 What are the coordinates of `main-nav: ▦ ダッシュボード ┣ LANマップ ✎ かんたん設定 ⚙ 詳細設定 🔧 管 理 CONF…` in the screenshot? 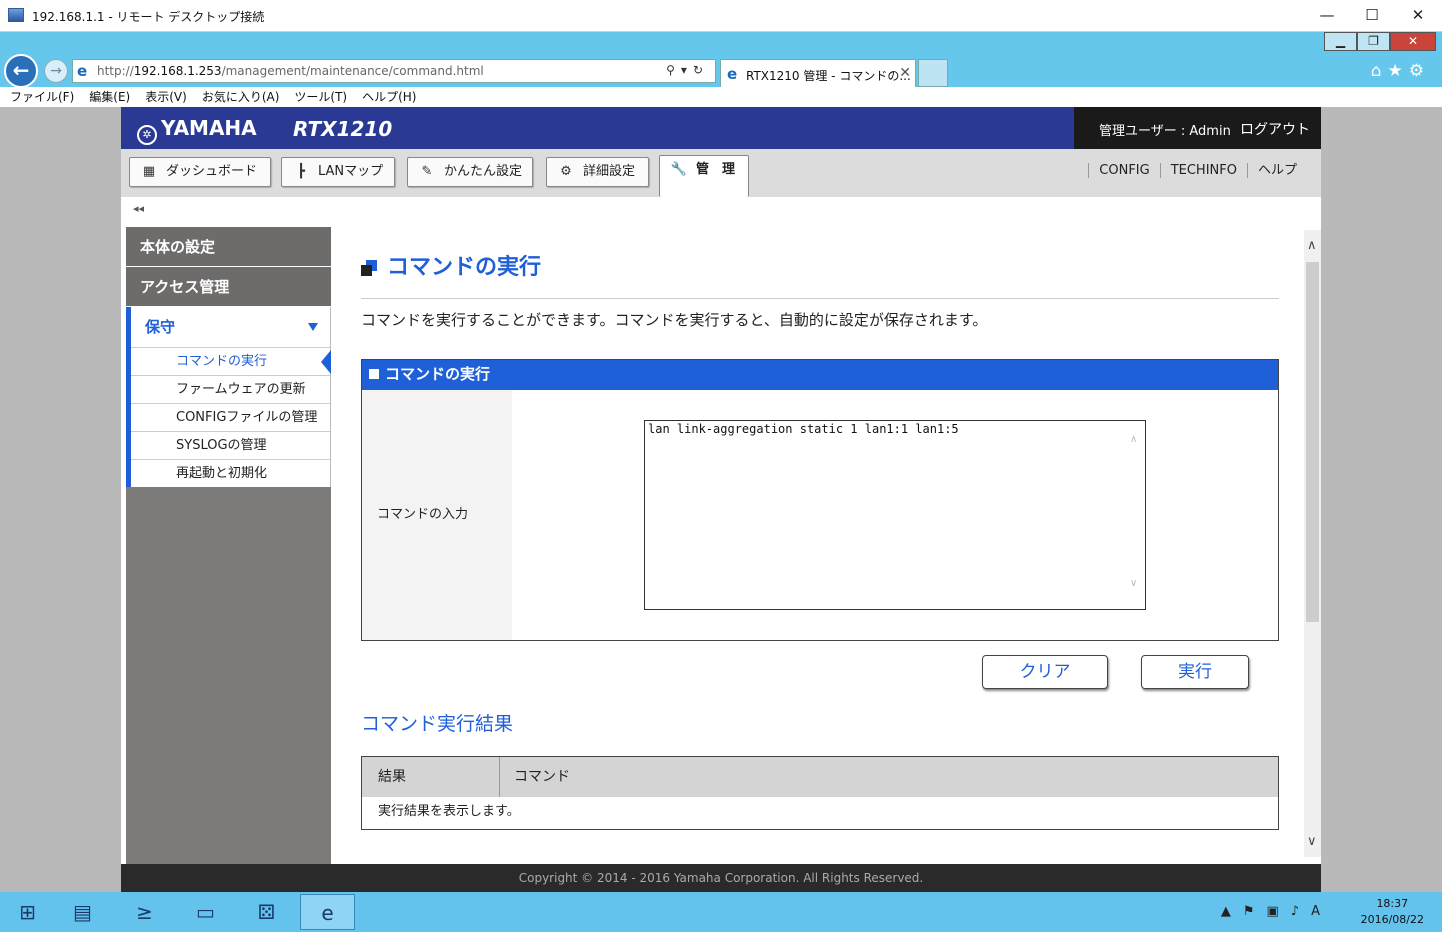 It's located at (721, 173).